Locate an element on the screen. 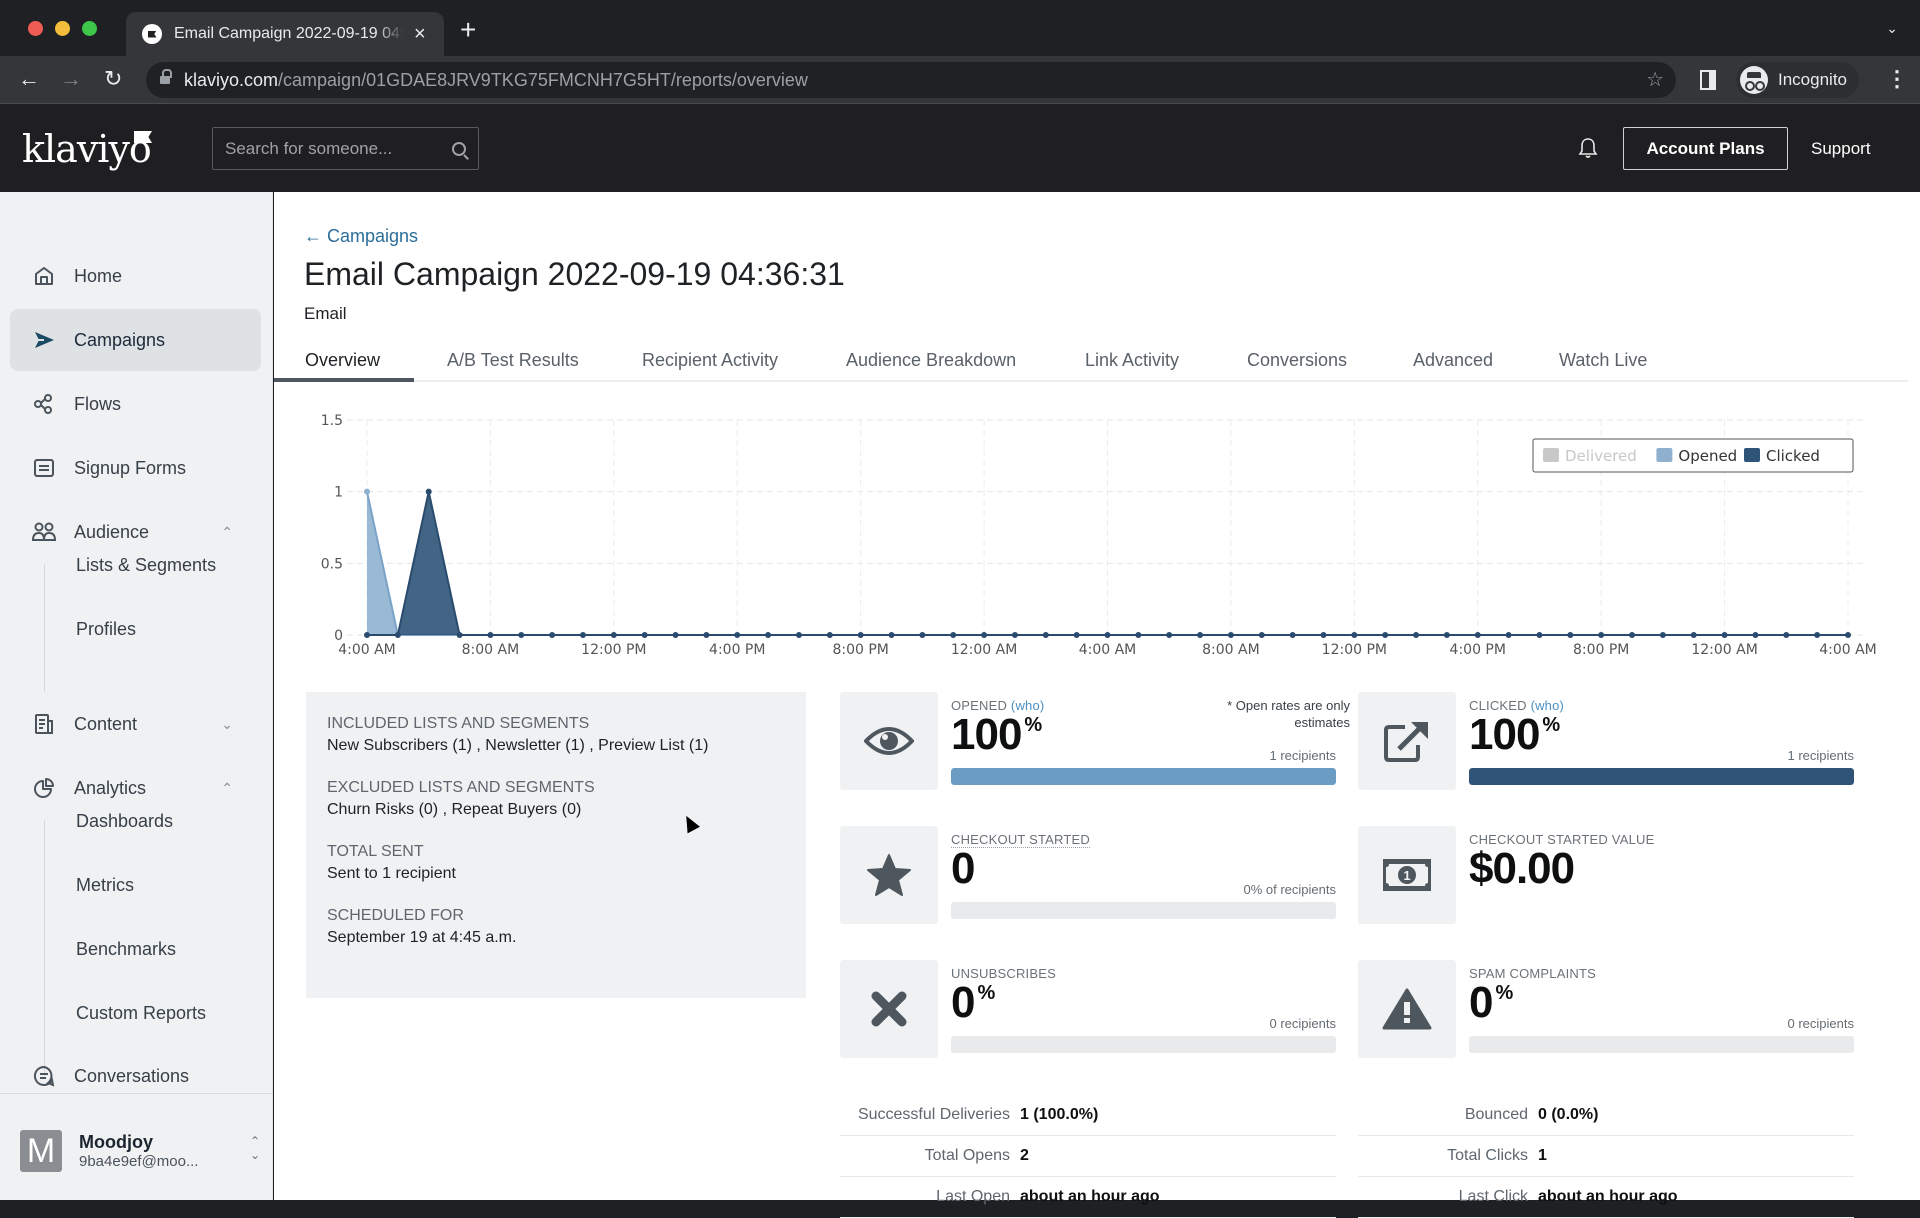 This screenshot has height=1218, width=1920. sidebar-item-dashboards: Dashboards is located at coordinates (124, 821).